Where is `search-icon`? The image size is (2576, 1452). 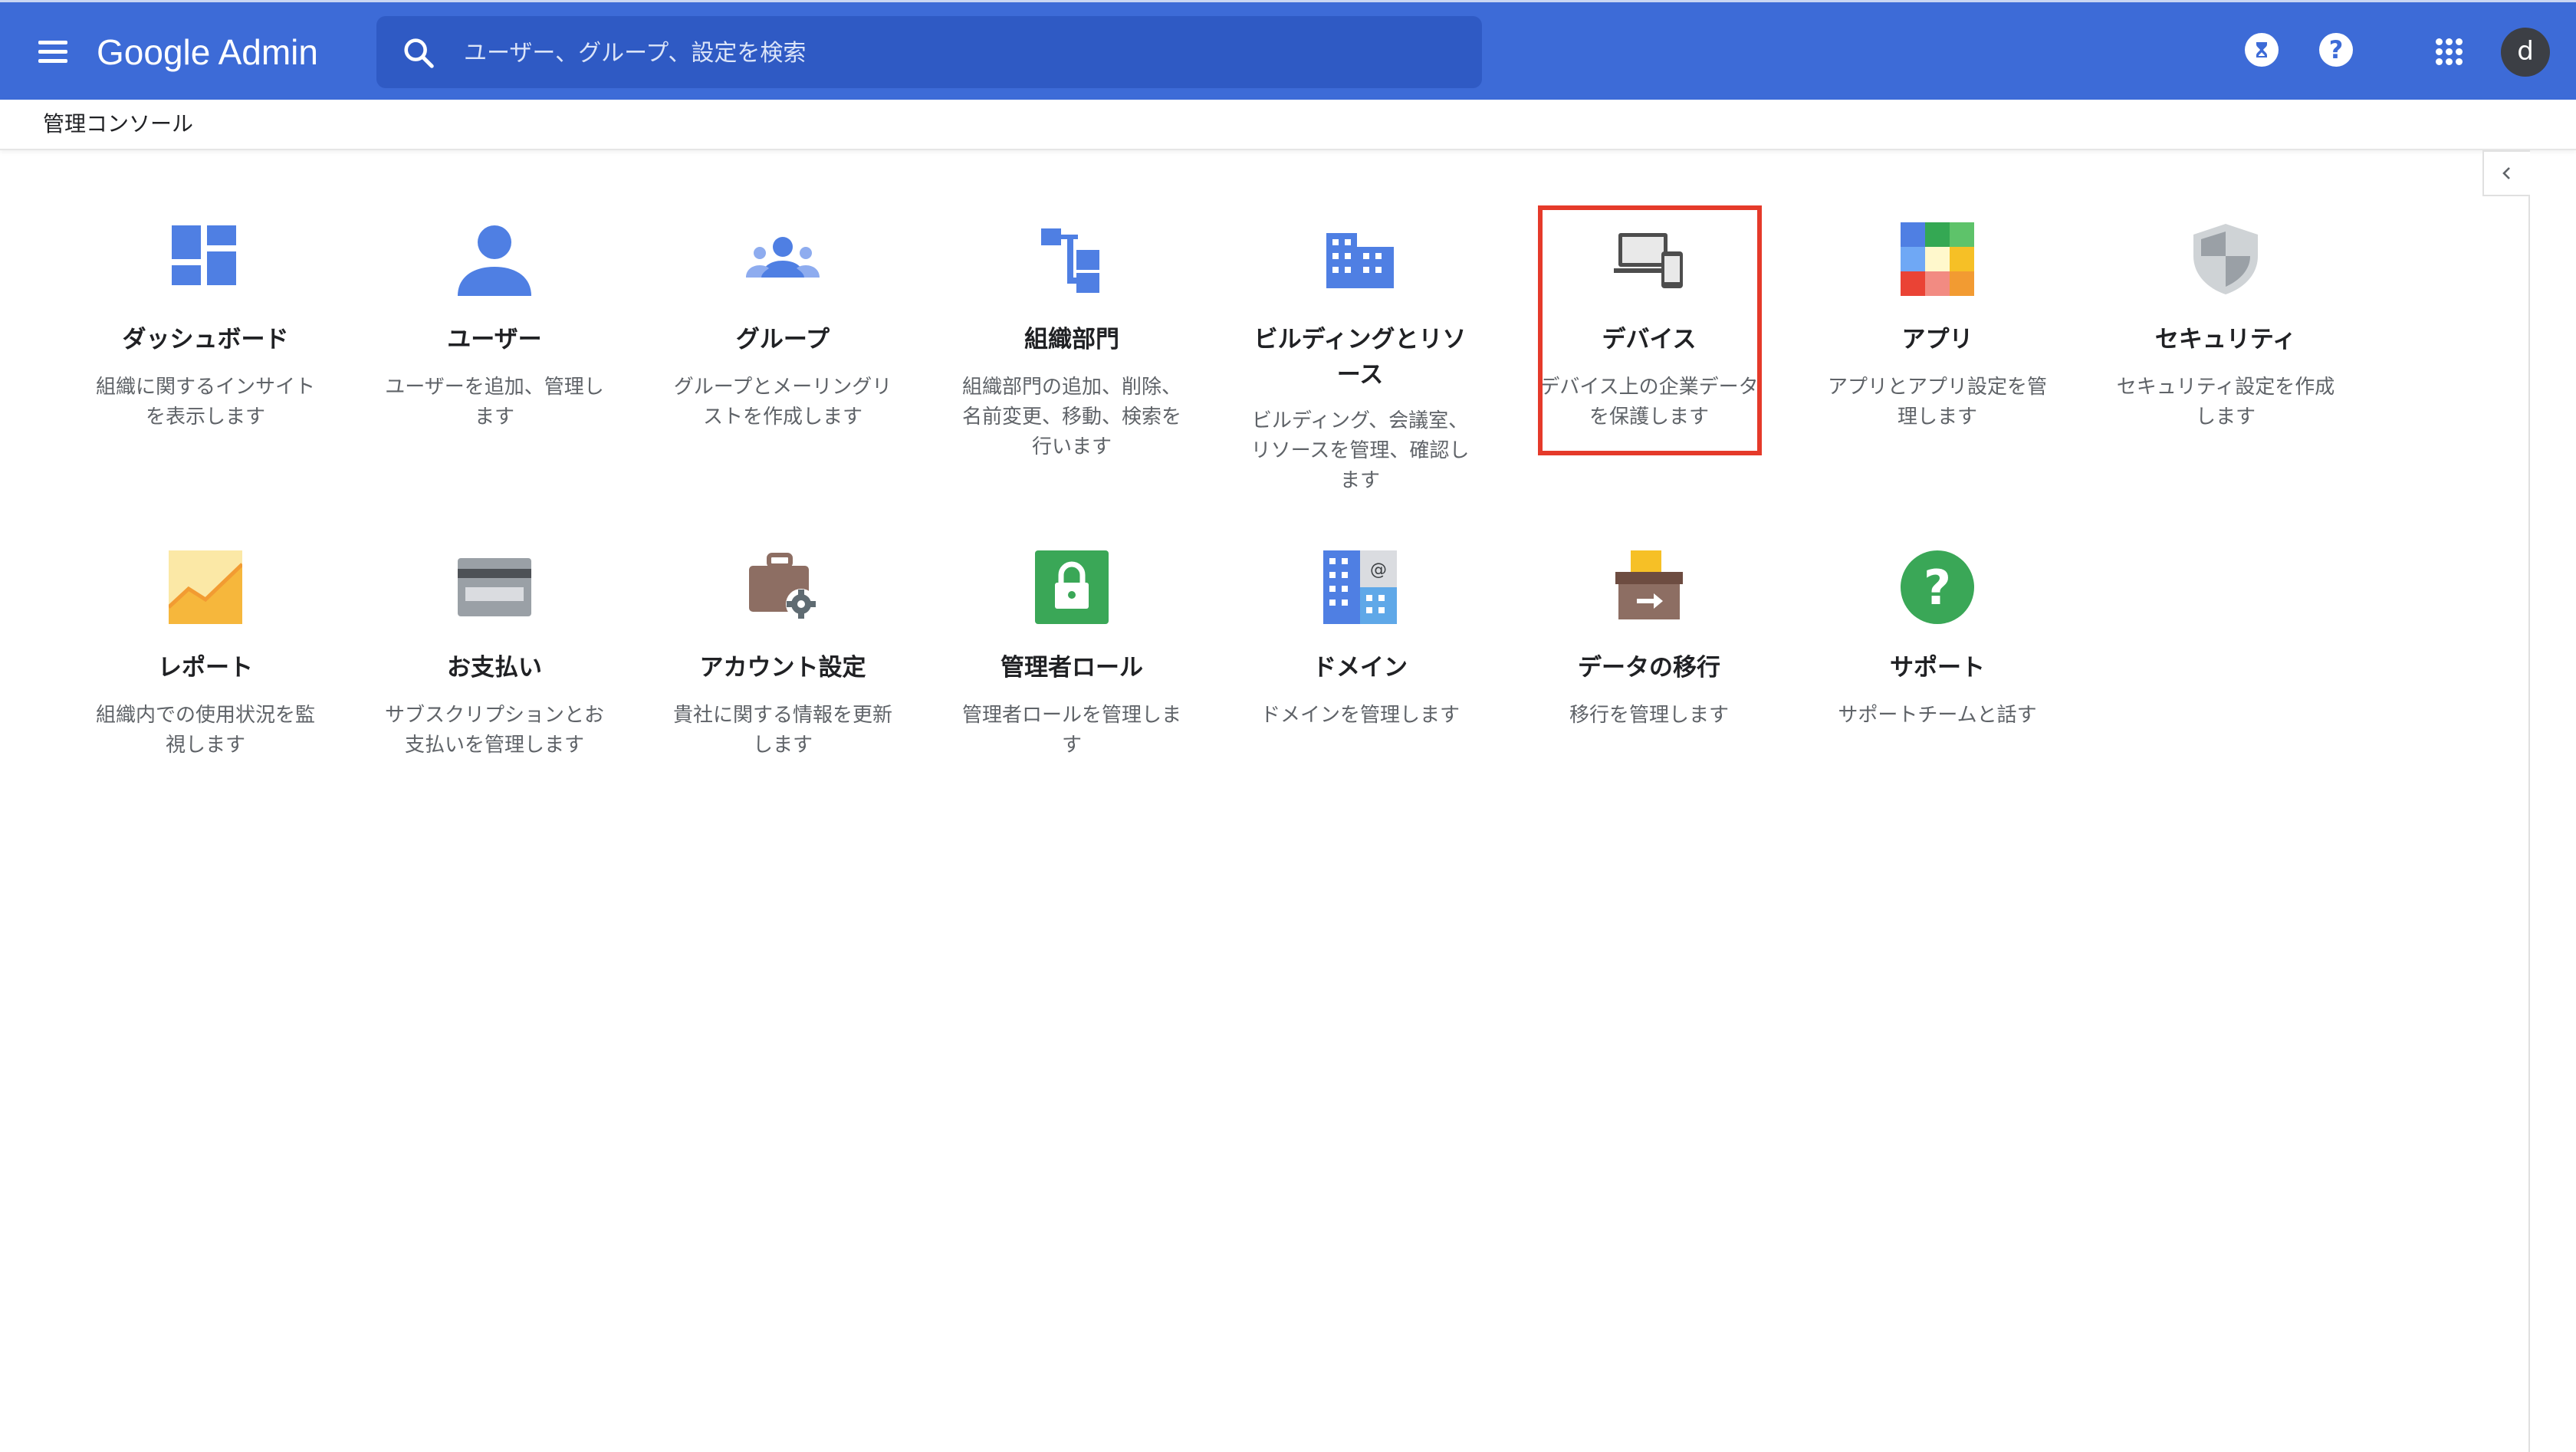 search-icon is located at coordinates (419, 53).